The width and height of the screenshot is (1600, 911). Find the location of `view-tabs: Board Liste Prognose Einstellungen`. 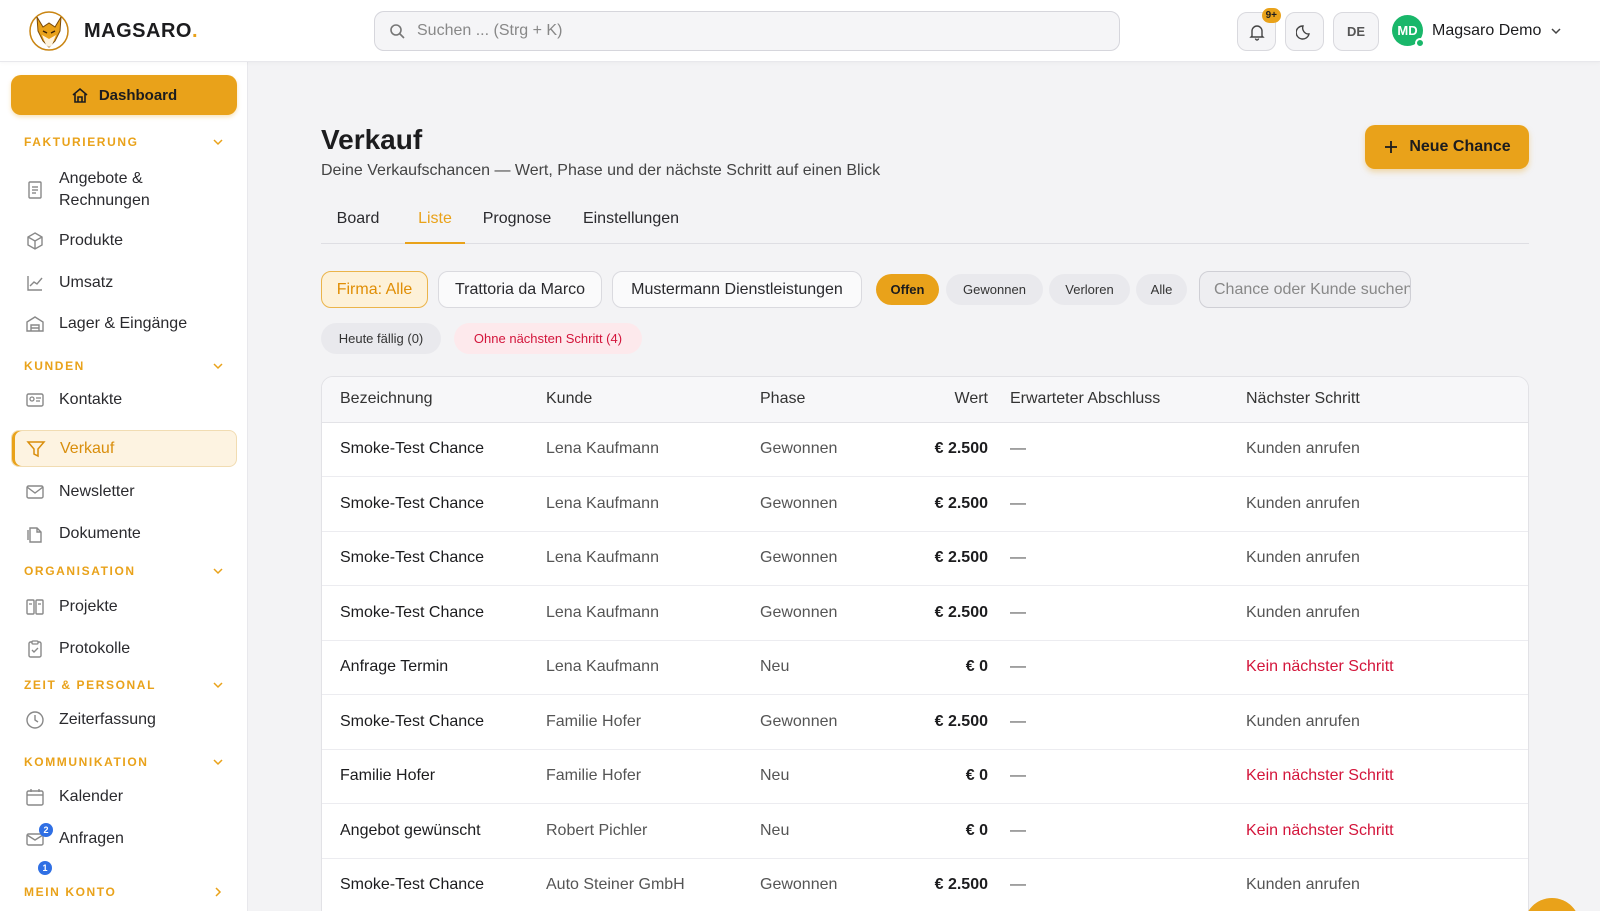

view-tabs: Board Liste Prognose Einstellungen is located at coordinates (925, 224).